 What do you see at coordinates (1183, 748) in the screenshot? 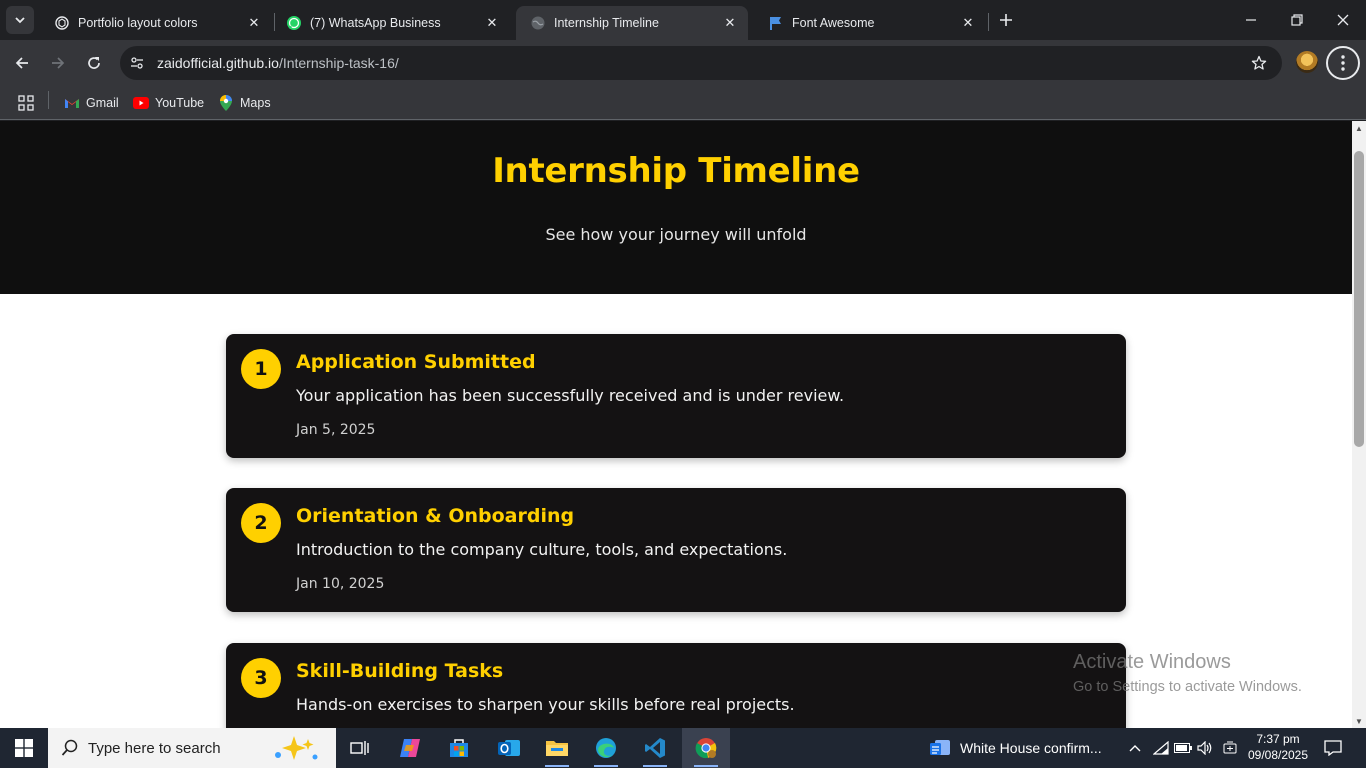
I see `battery-button` at bounding box center [1183, 748].